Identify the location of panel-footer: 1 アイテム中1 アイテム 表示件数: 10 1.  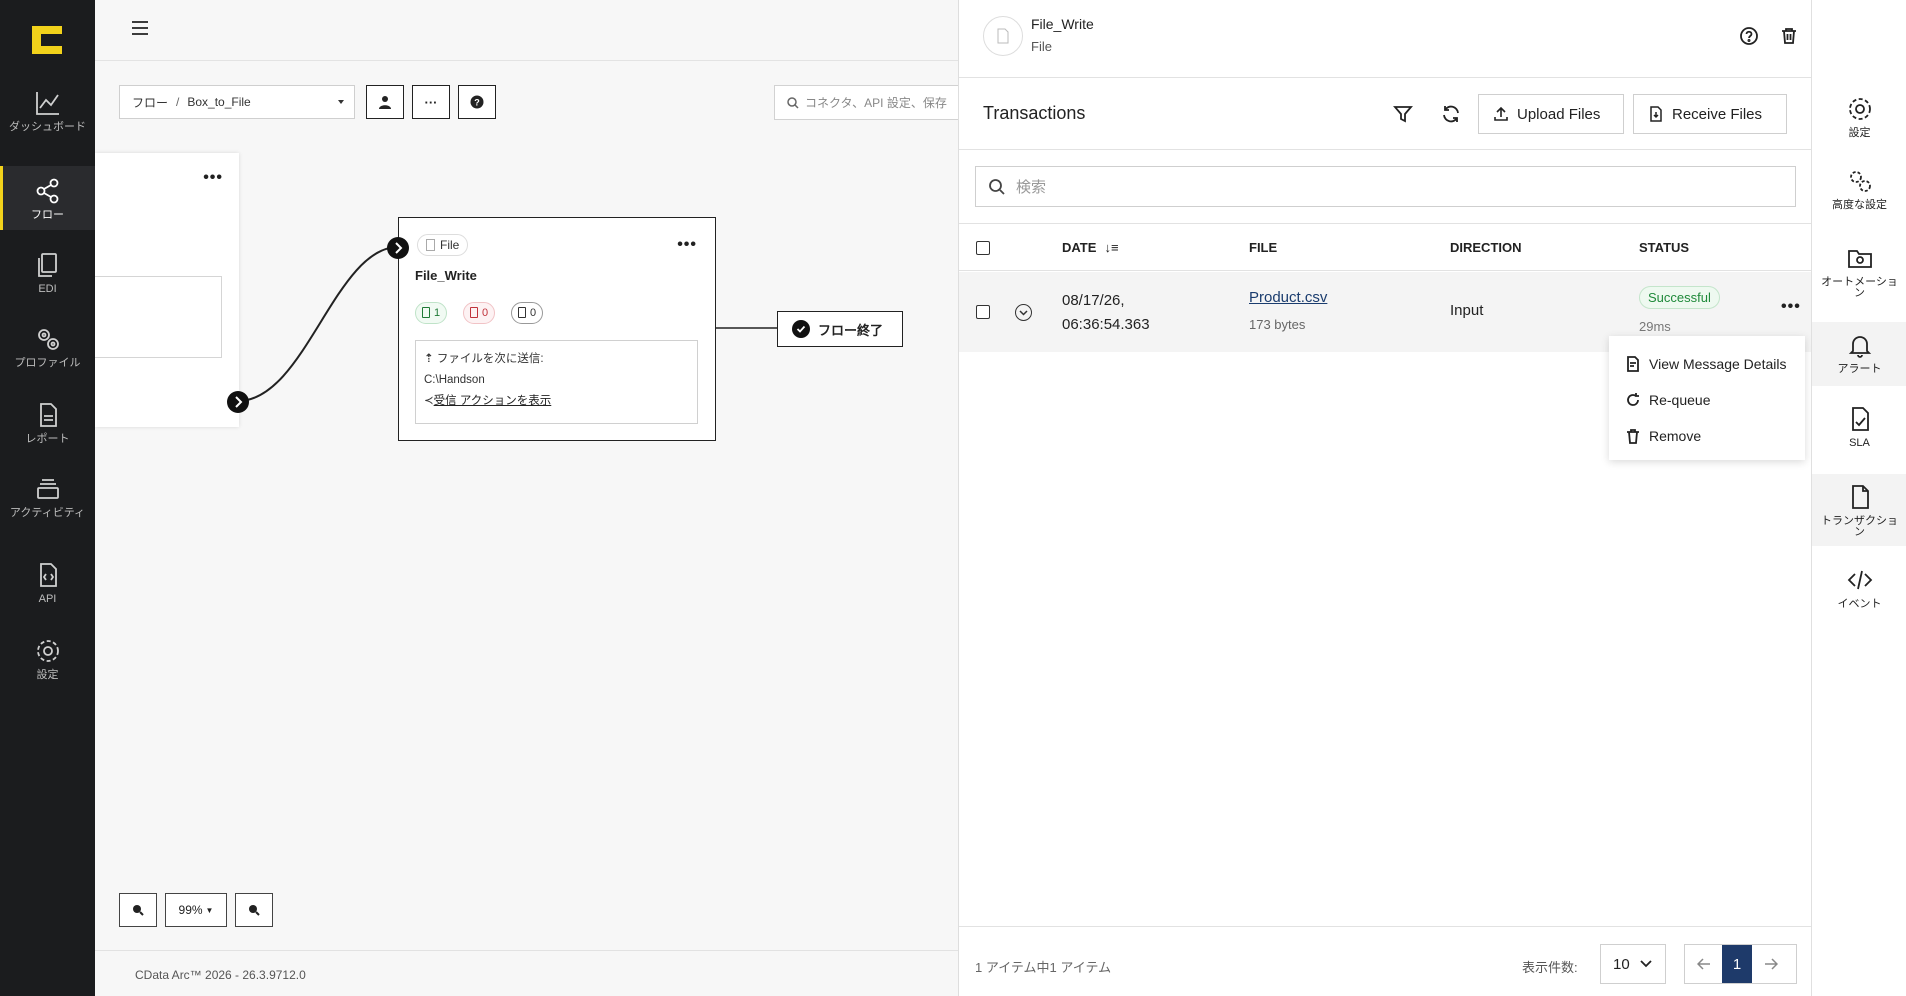
(1385, 961).